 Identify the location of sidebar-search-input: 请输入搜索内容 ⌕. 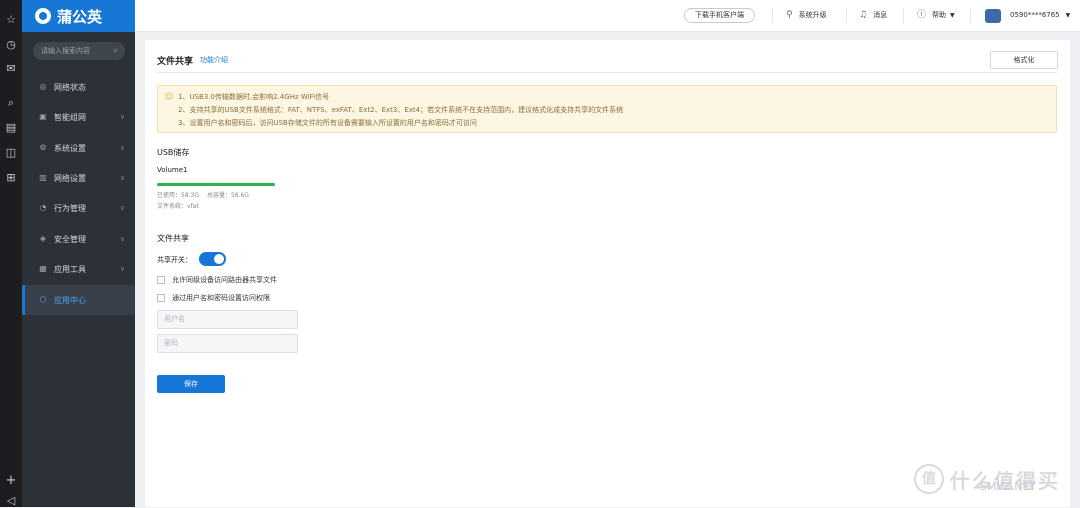
(79, 51).